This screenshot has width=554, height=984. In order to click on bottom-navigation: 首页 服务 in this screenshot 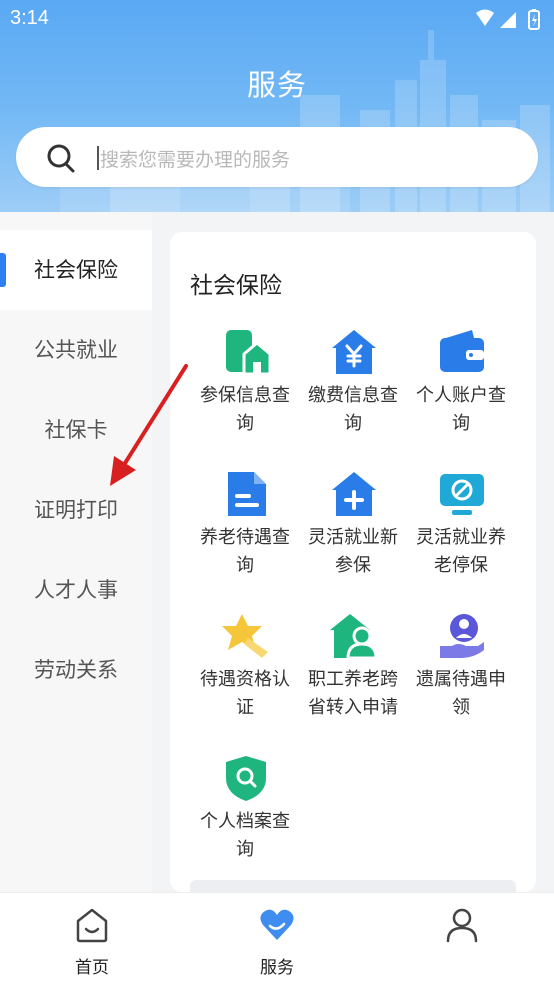, I will do `click(277, 938)`.